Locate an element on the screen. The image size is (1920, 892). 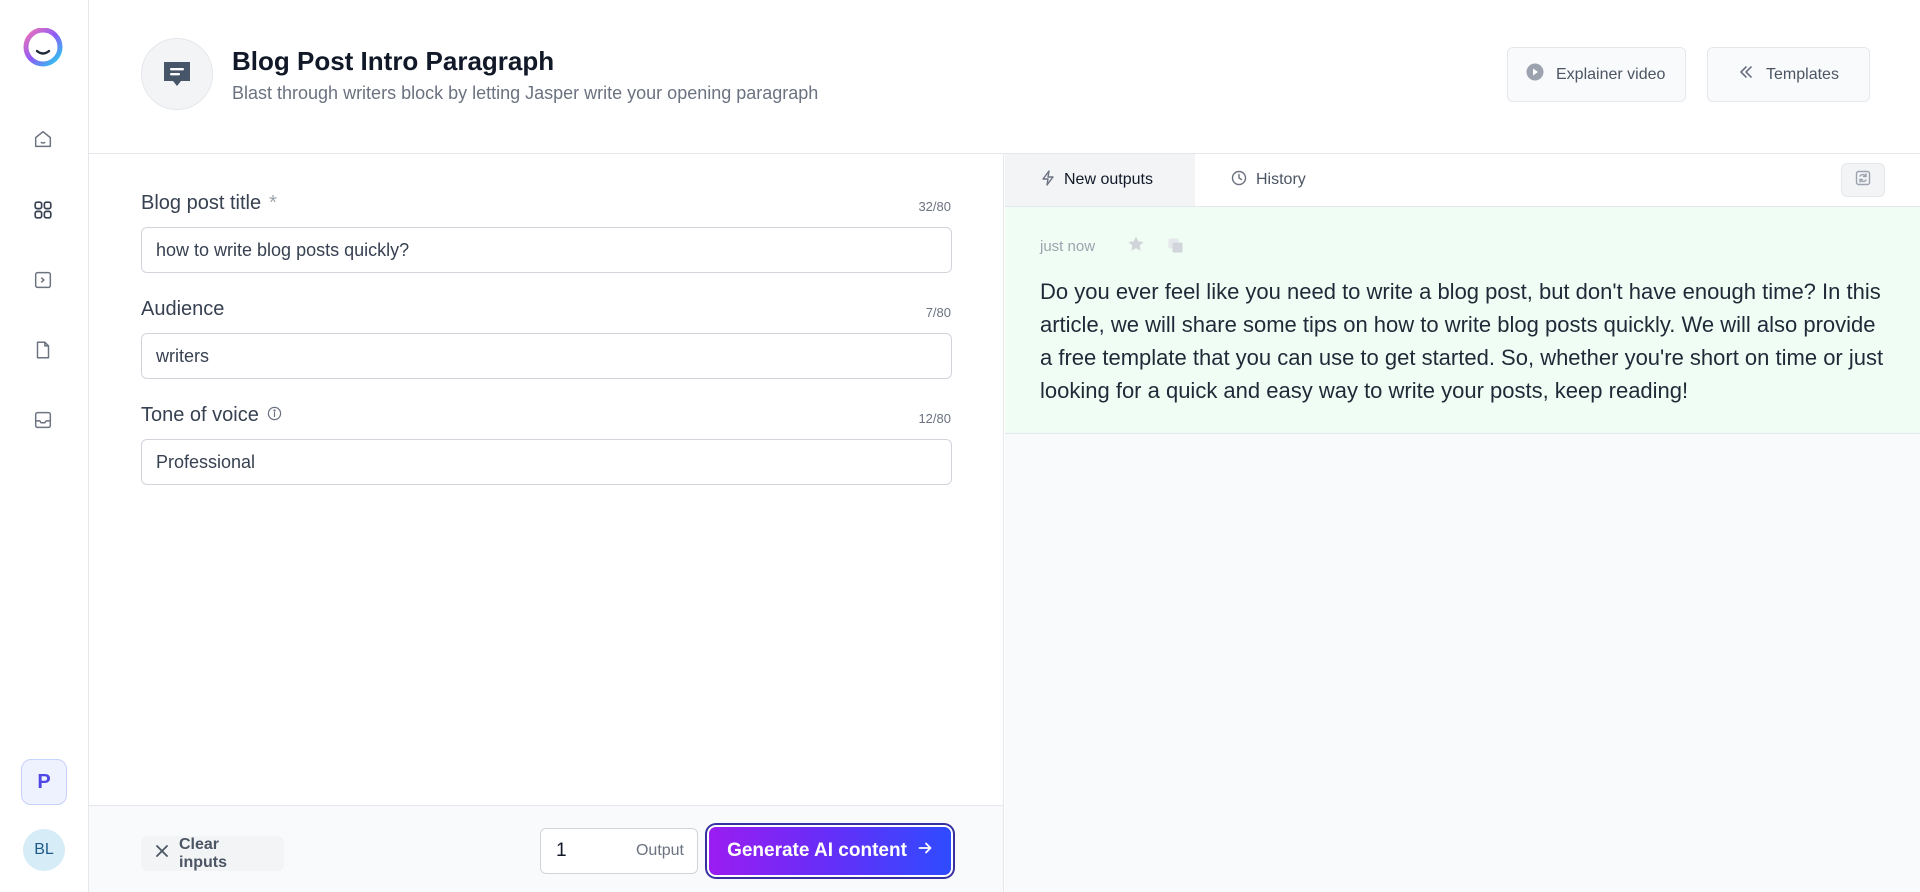
play-circle-icon is located at coordinates (1535, 74).